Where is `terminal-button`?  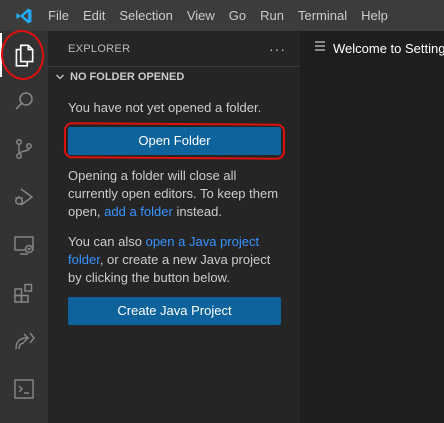 terminal-button is located at coordinates (24, 389).